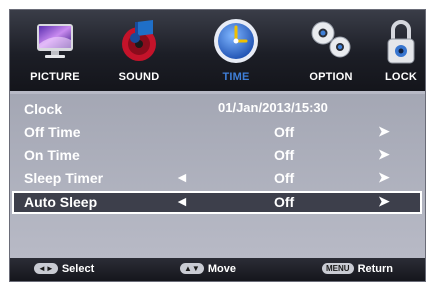  I want to click on move-hint: ▲▼ Move, so click(208, 269).